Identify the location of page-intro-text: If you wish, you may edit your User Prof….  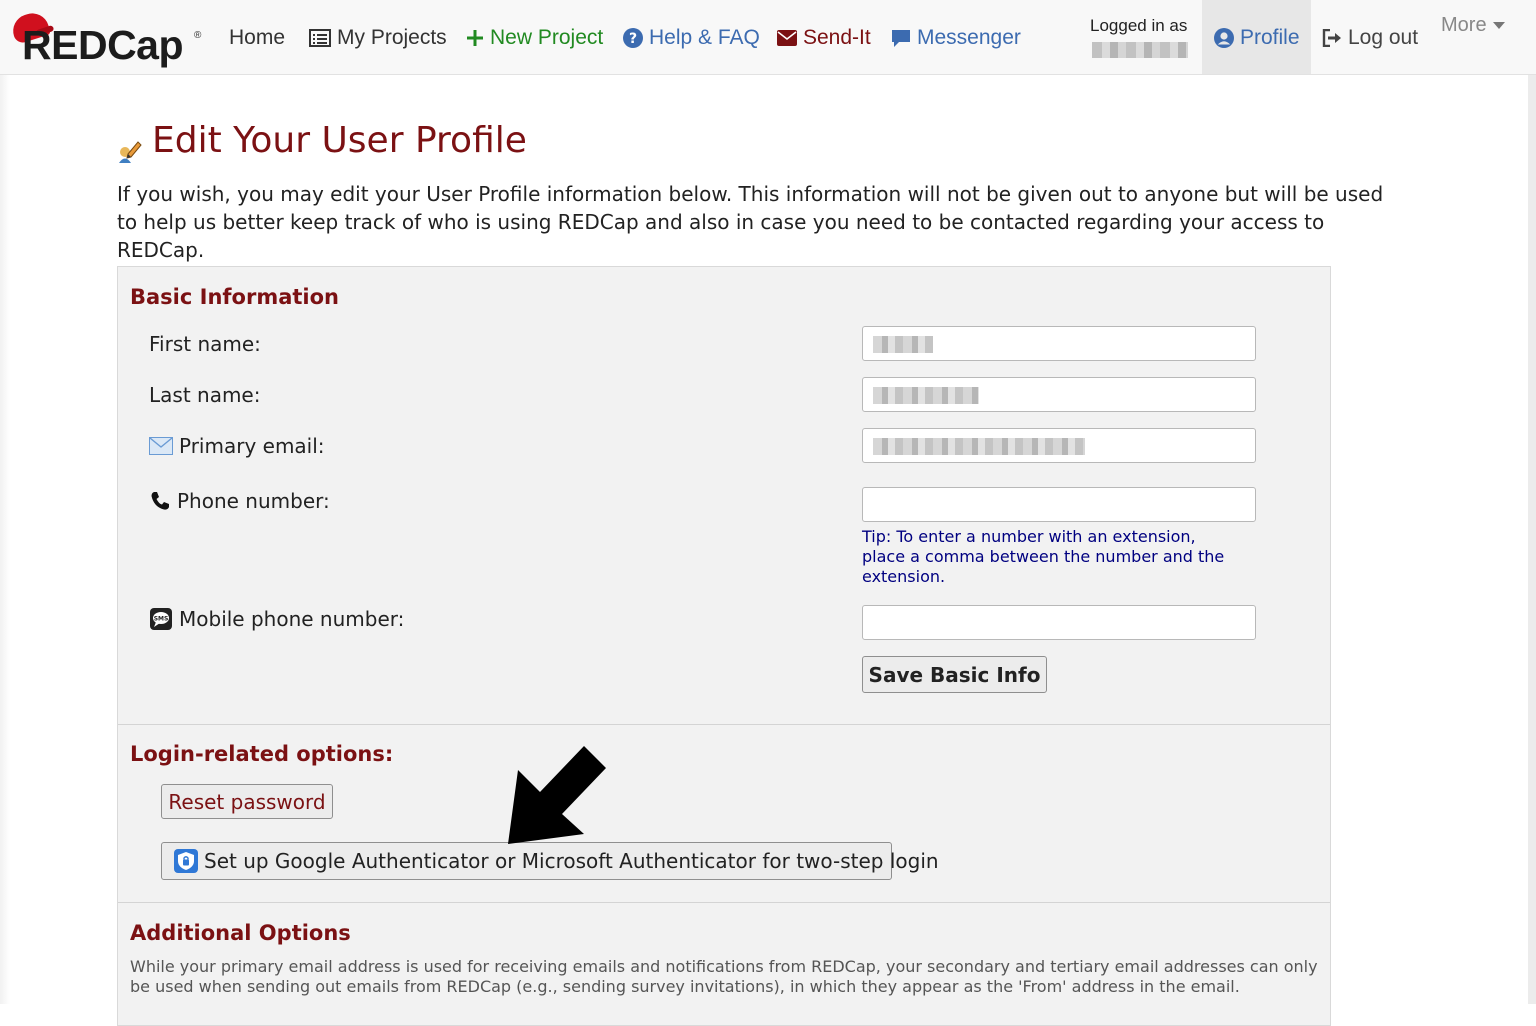
(750, 222).